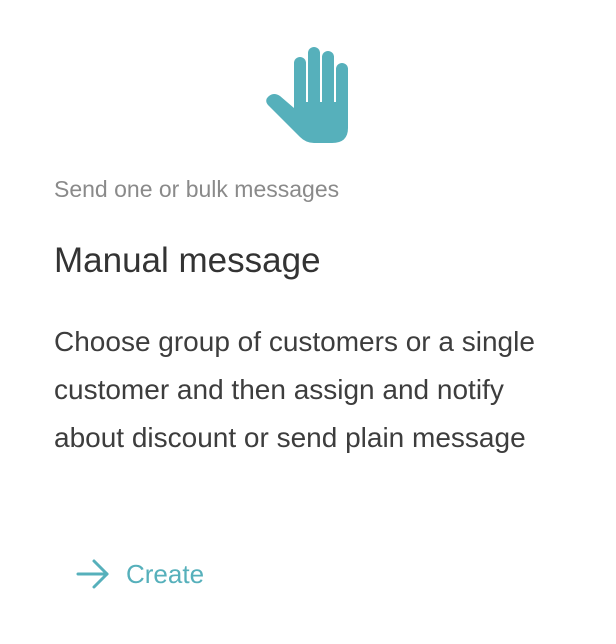 This screenshot has width=616, height=644. I want to click on card-title: Manual message, so click(187, 260).